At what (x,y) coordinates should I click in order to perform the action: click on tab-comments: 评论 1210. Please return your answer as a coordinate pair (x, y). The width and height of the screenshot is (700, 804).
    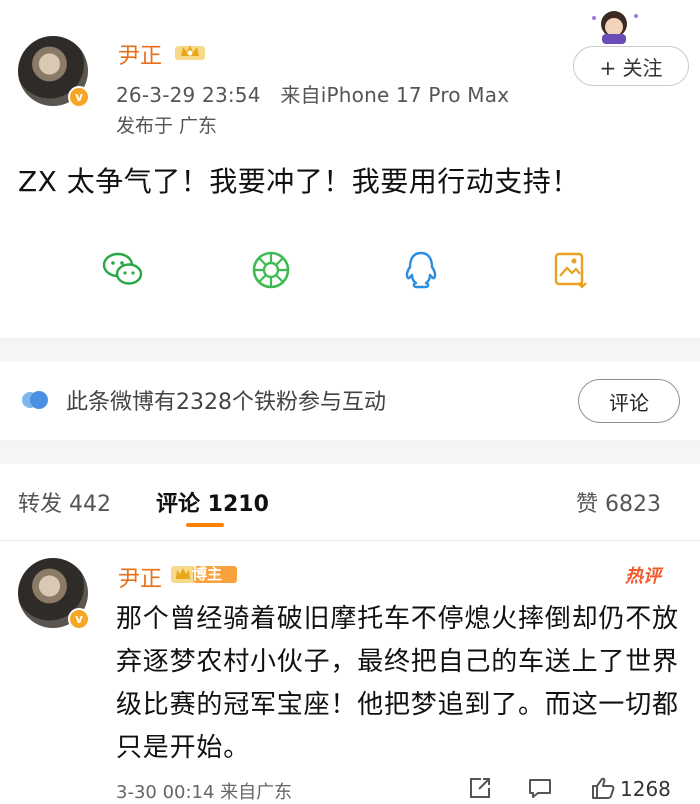
    Looking at the image, I should click on (212, 502).